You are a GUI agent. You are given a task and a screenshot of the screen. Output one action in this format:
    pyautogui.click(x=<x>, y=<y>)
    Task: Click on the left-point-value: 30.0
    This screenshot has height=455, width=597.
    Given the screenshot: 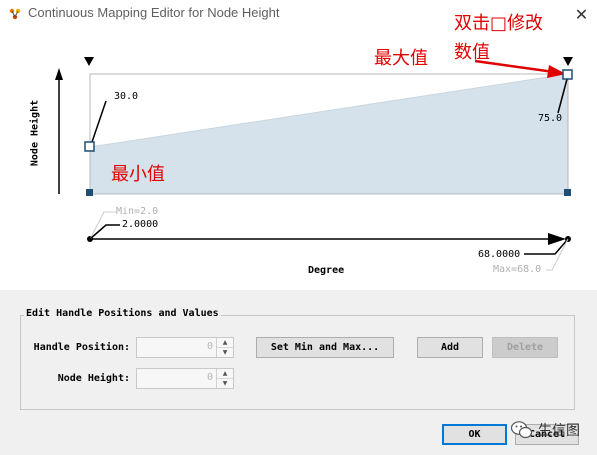 What is the action you would take?
    pyautogui.click(x=126, y=96)
    